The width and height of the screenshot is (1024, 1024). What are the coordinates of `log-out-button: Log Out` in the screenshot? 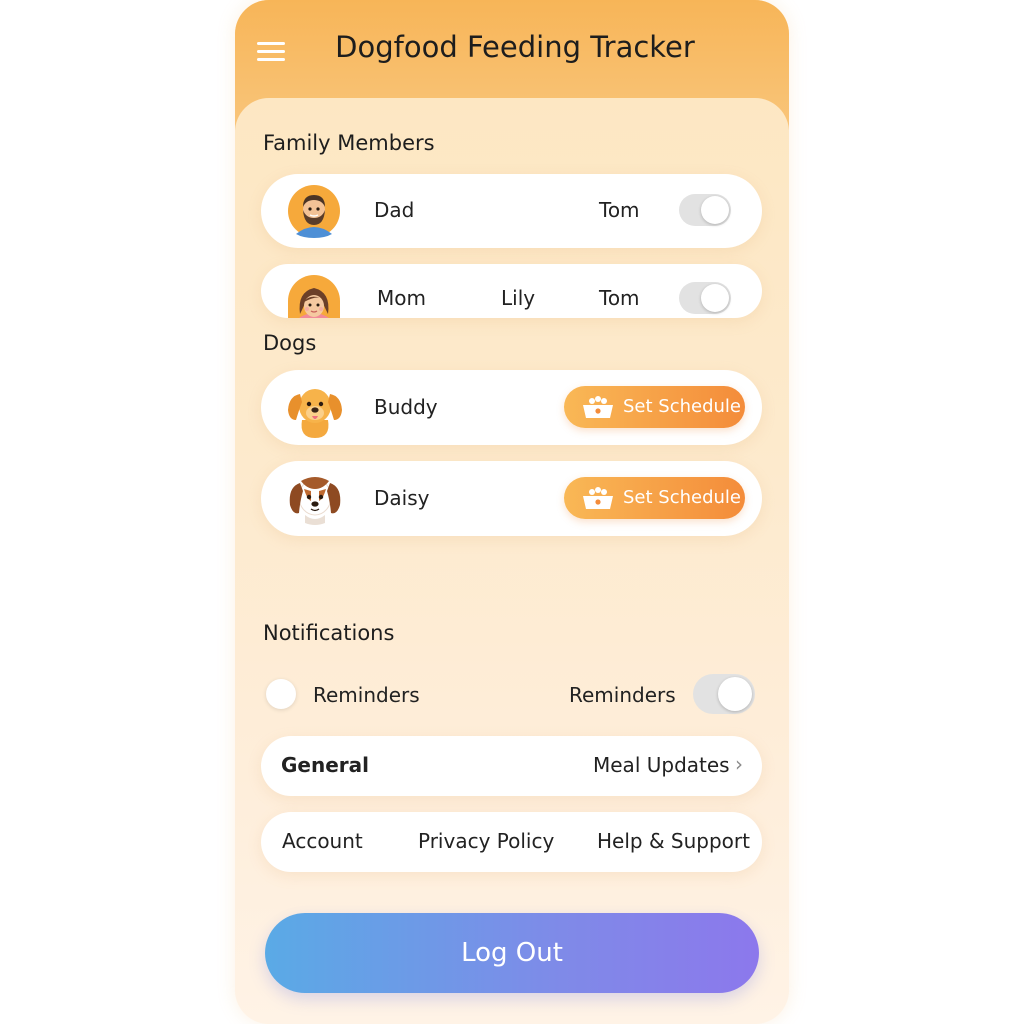 It's located at (512, 953).